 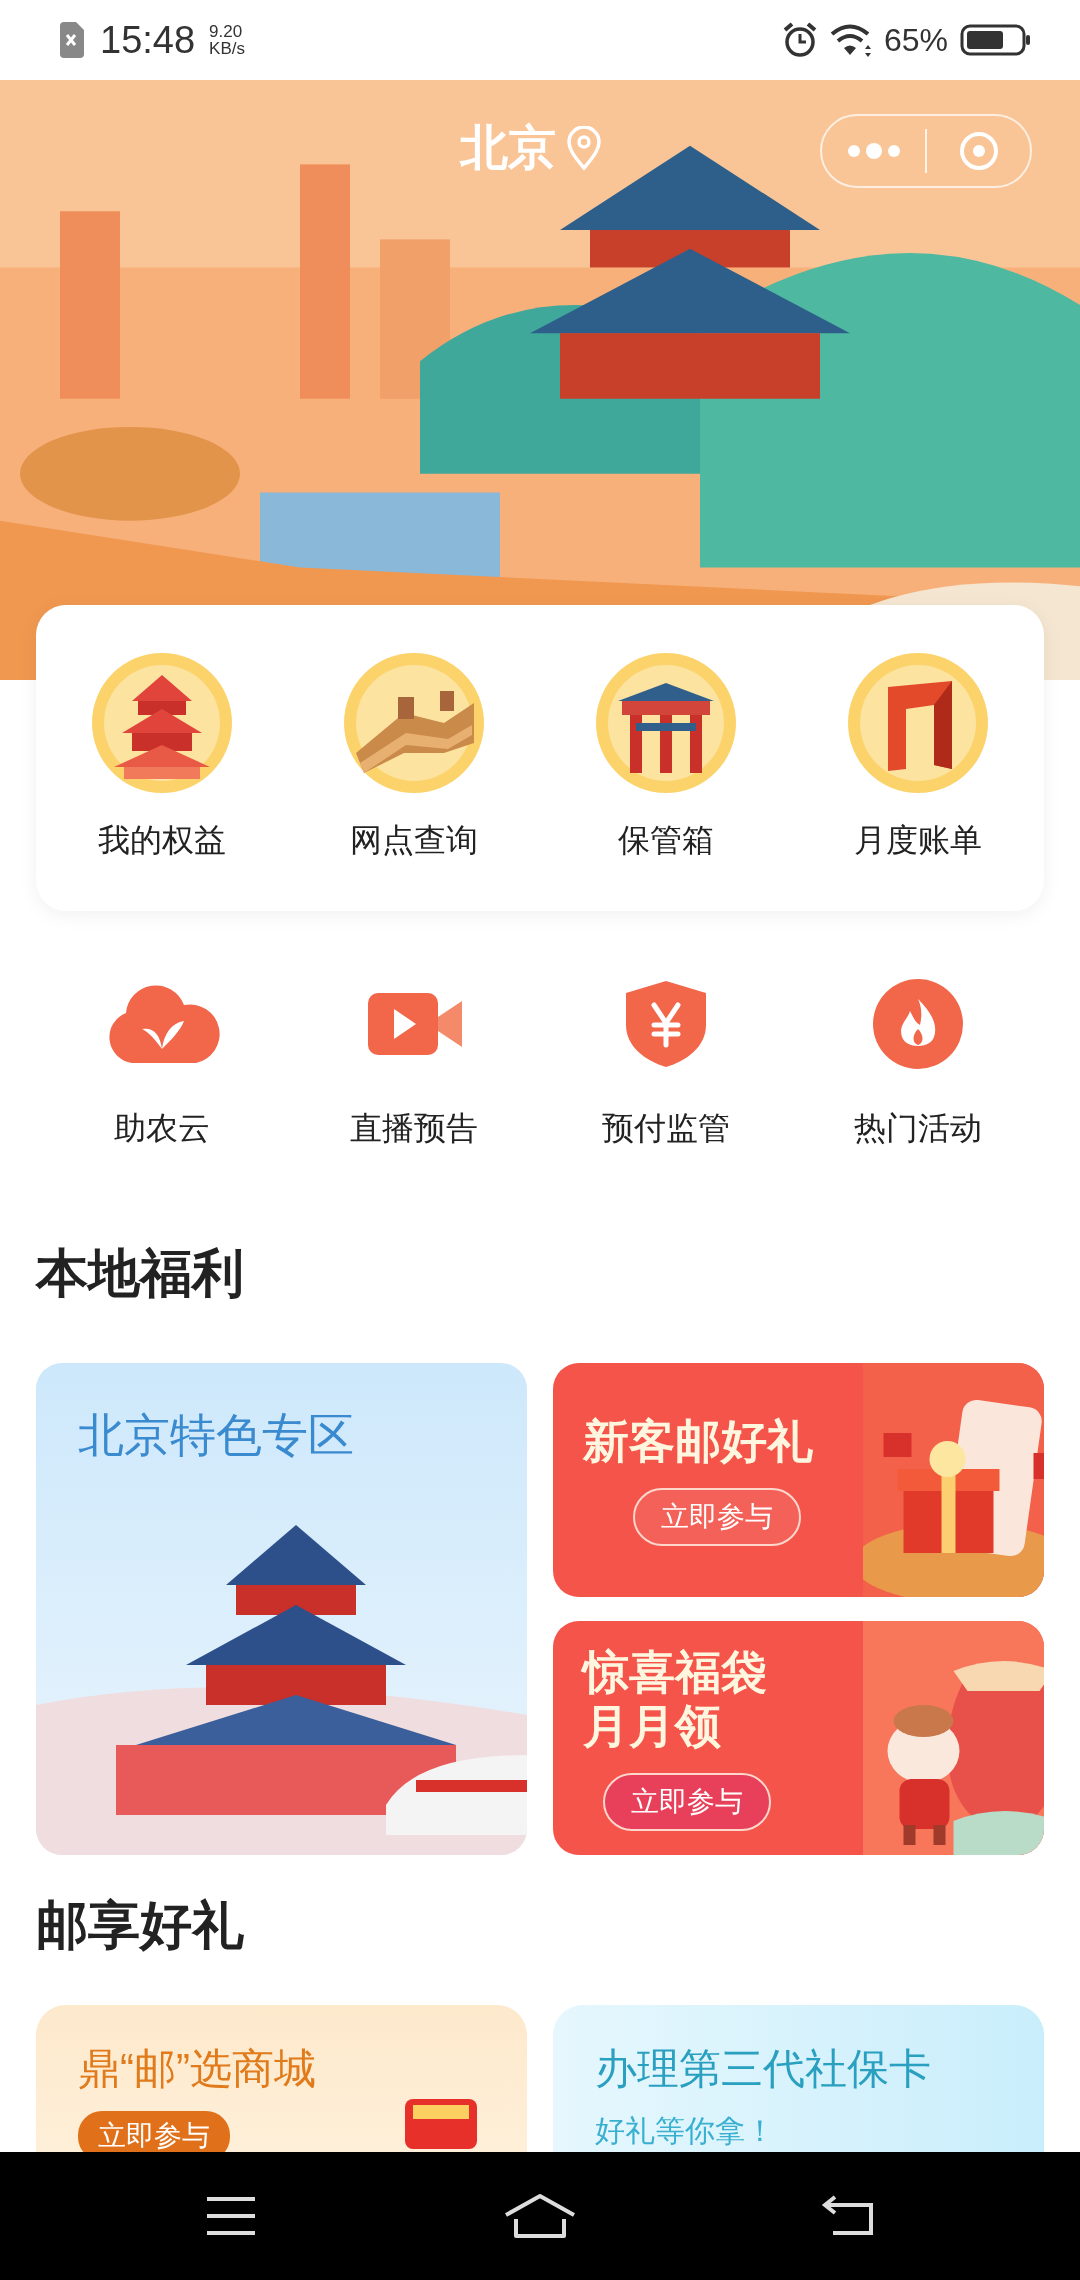 I want to click on gate-icon, so click(x=666, y=723).